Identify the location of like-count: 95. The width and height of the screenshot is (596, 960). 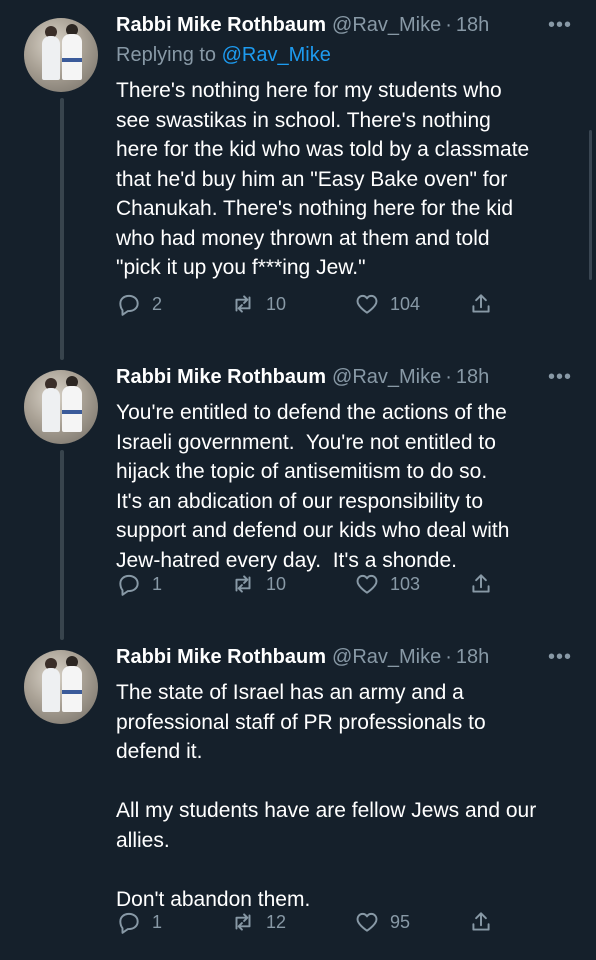
(400, 921).